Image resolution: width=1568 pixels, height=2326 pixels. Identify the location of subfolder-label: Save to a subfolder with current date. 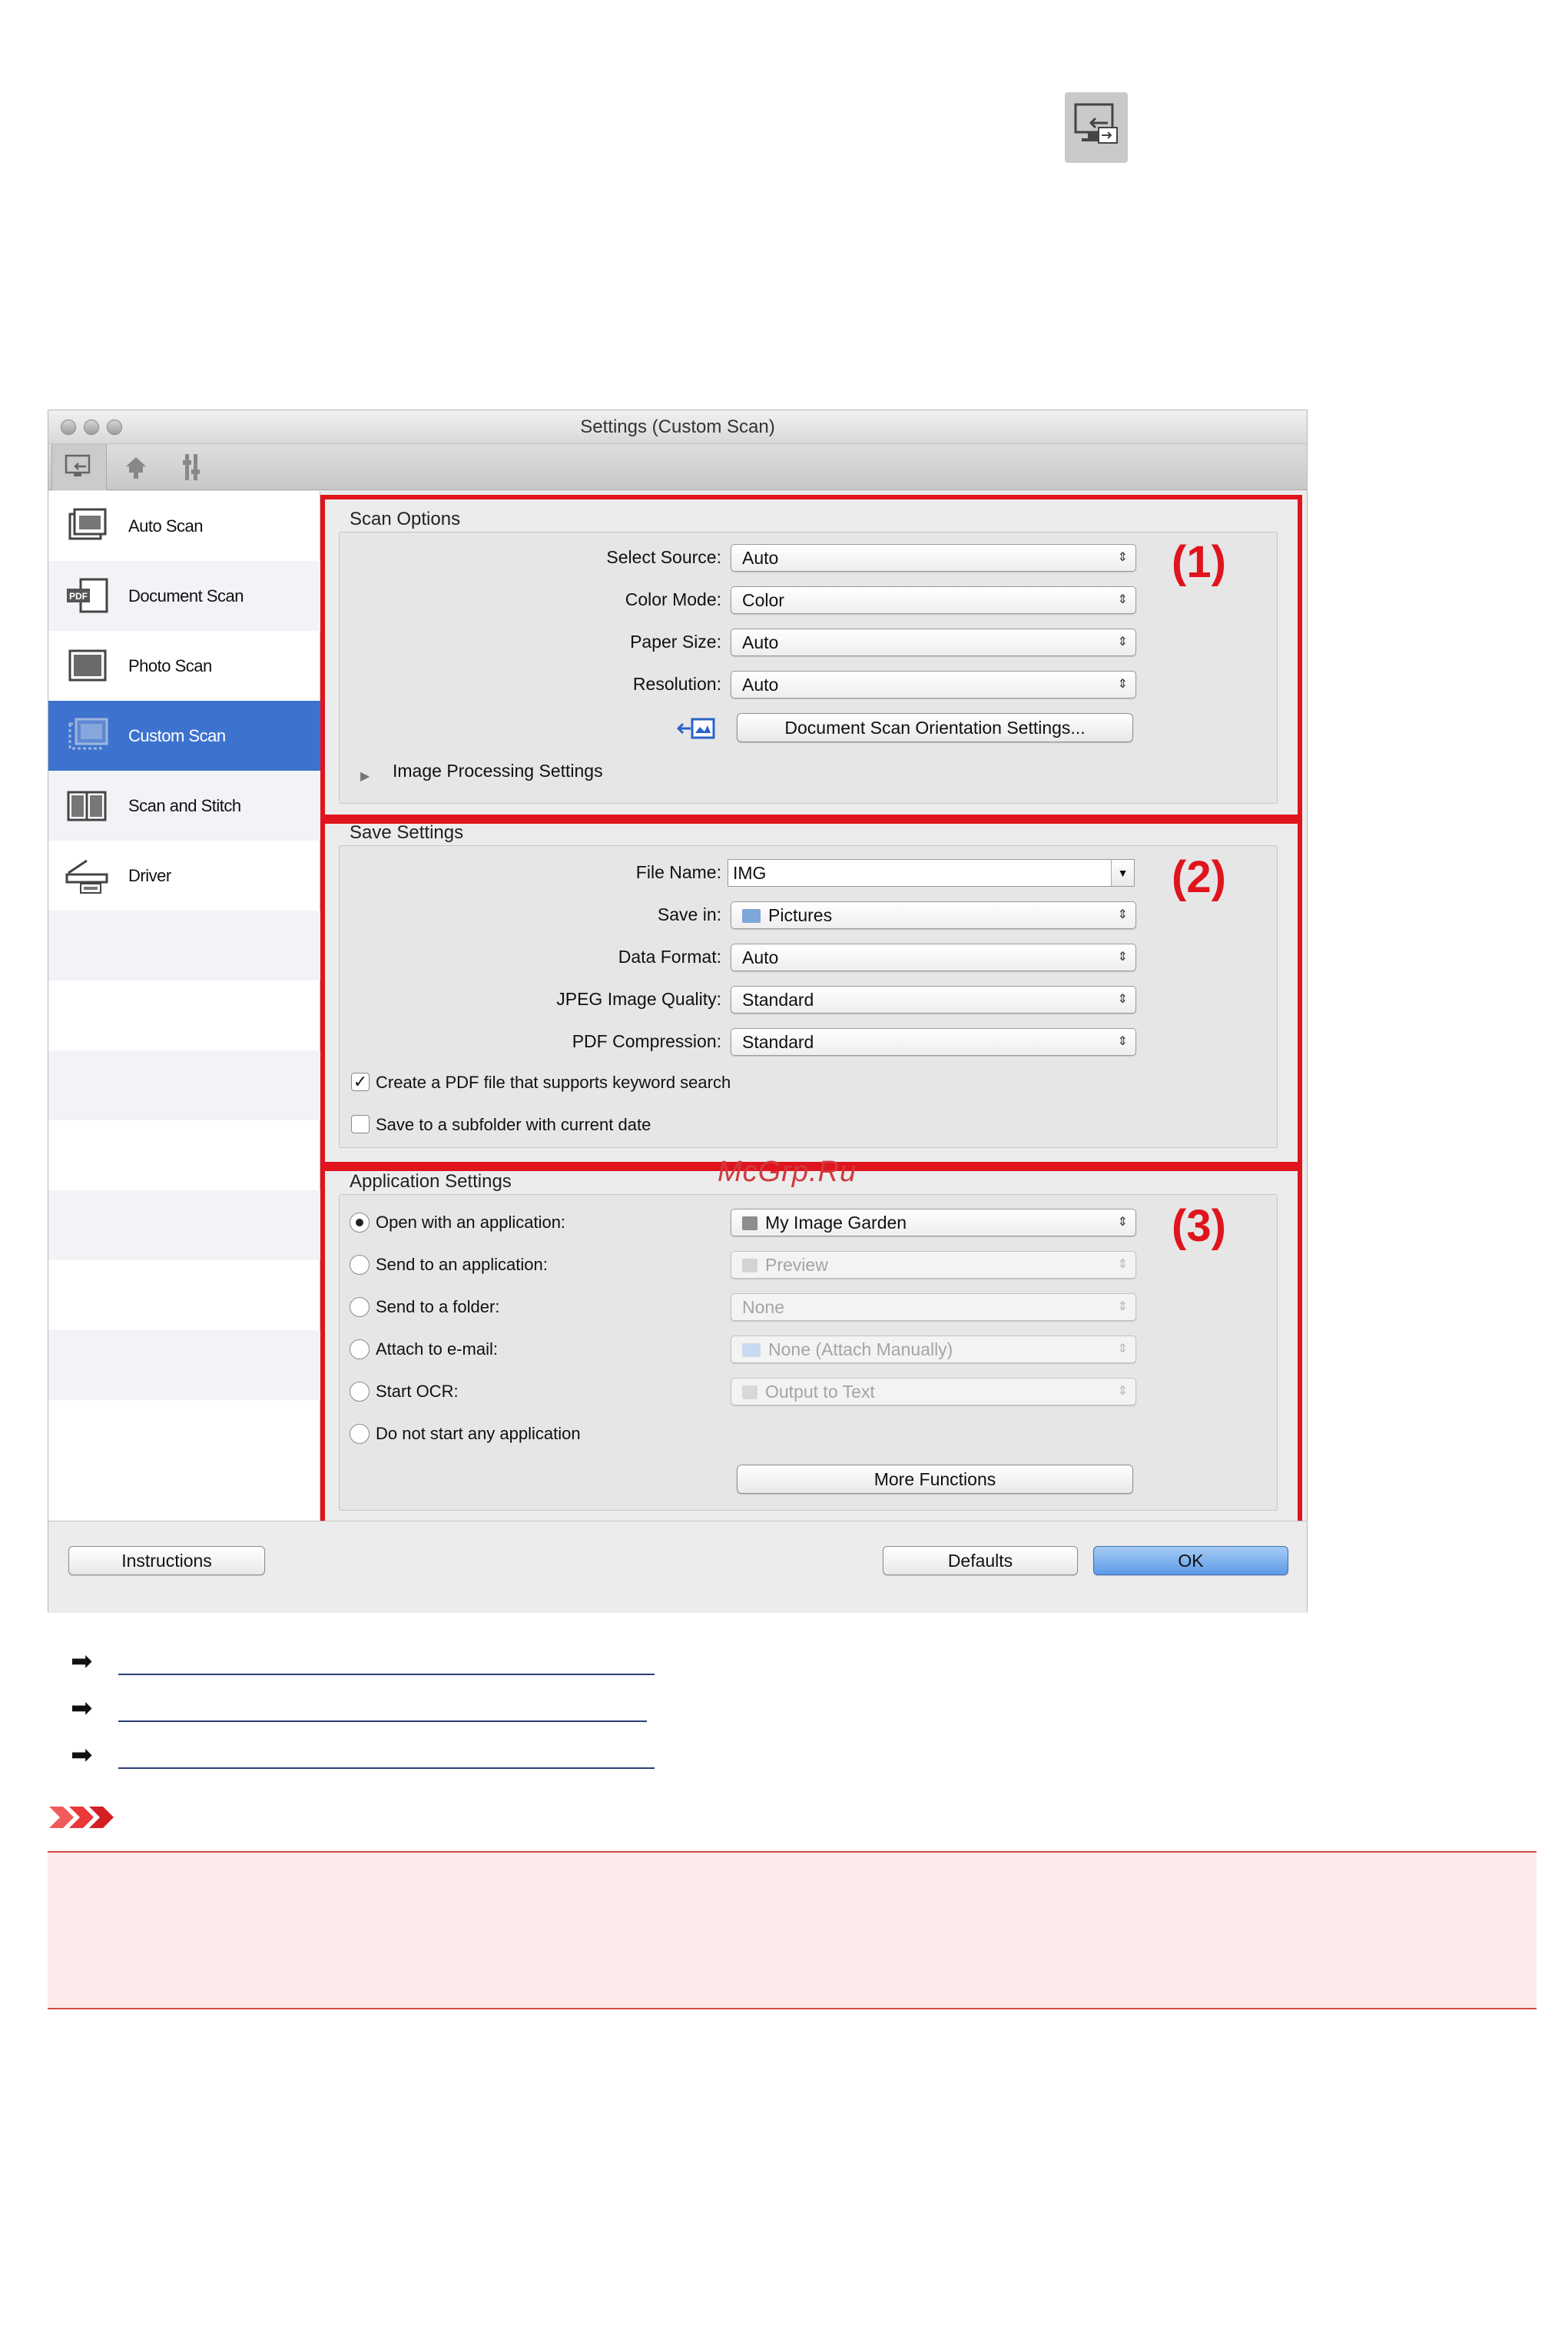
(513, 1124).